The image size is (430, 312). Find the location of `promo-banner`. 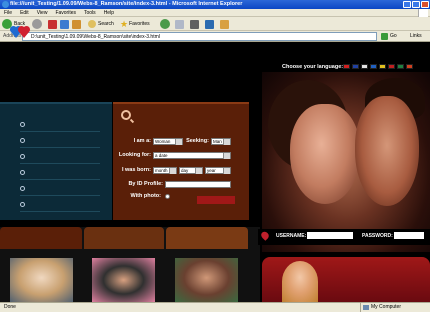

promo-banner is located at coordinates (346, 279).